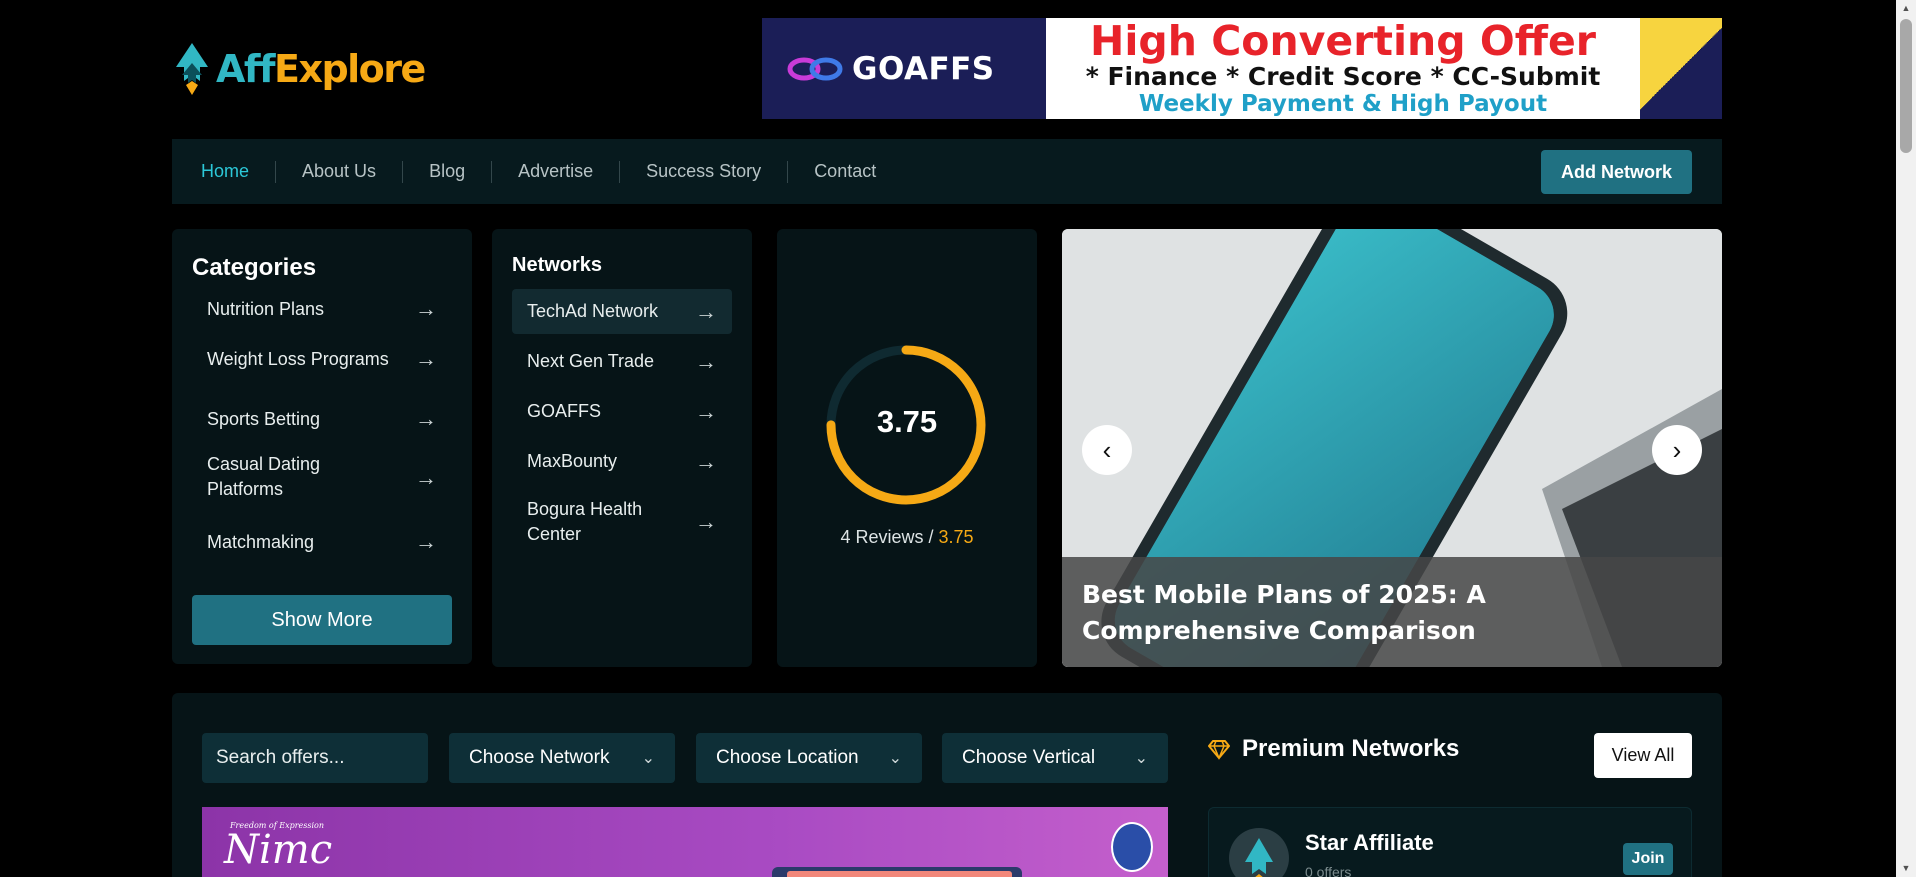 Image resolution: width=1916 pixels, height=877 pixels. I want to click on network-item: Bogura Health Center →, so click(622, 521).